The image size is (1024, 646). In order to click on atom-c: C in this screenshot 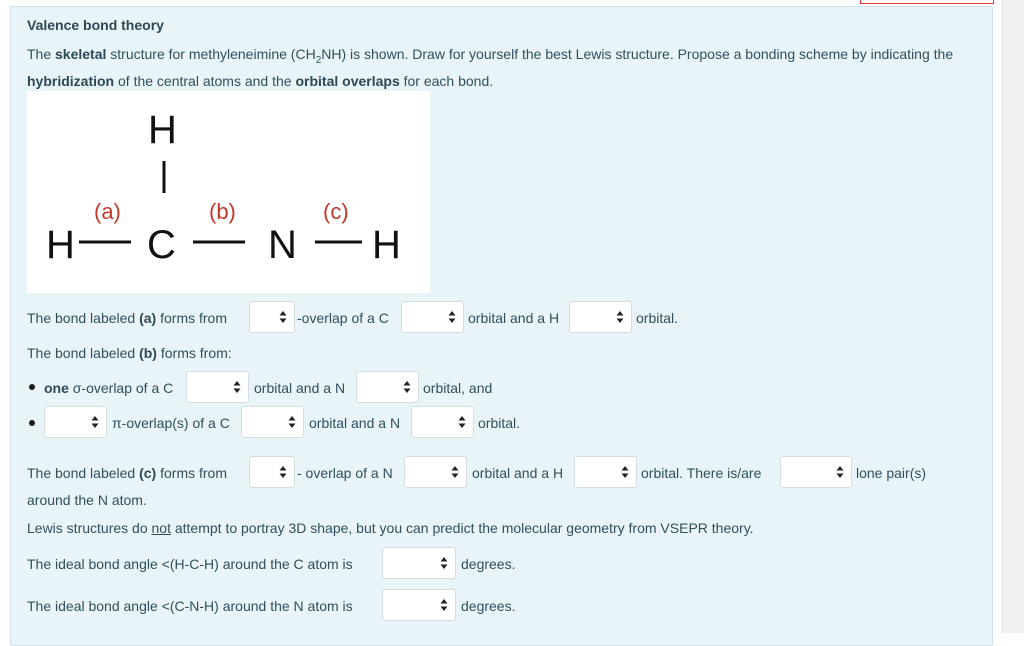, I will do `click(161, 245)`.